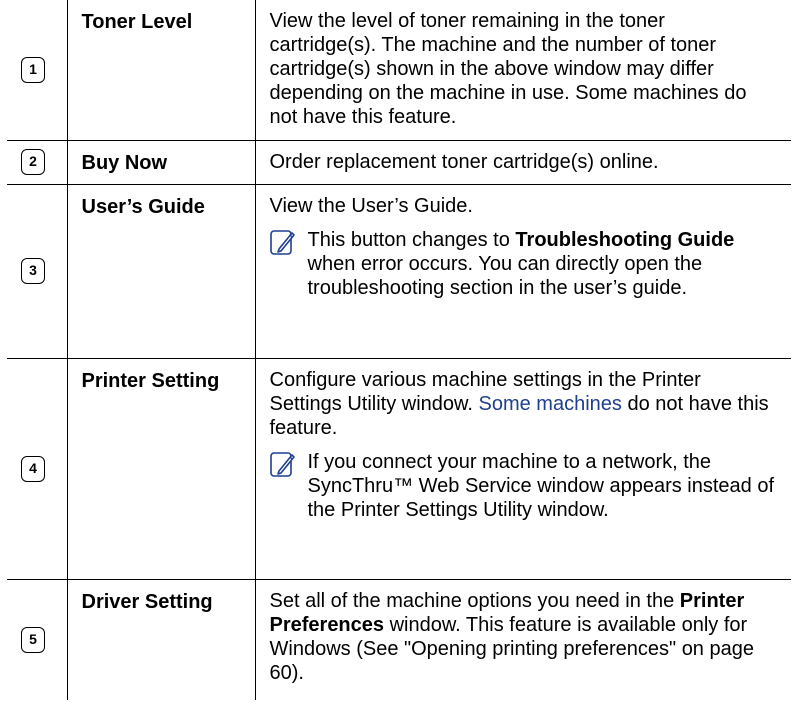  What do you see at coordinates (33, 162) in the screenshot?
I see `row-number-badge: 2` at bounding box center [33, 162].